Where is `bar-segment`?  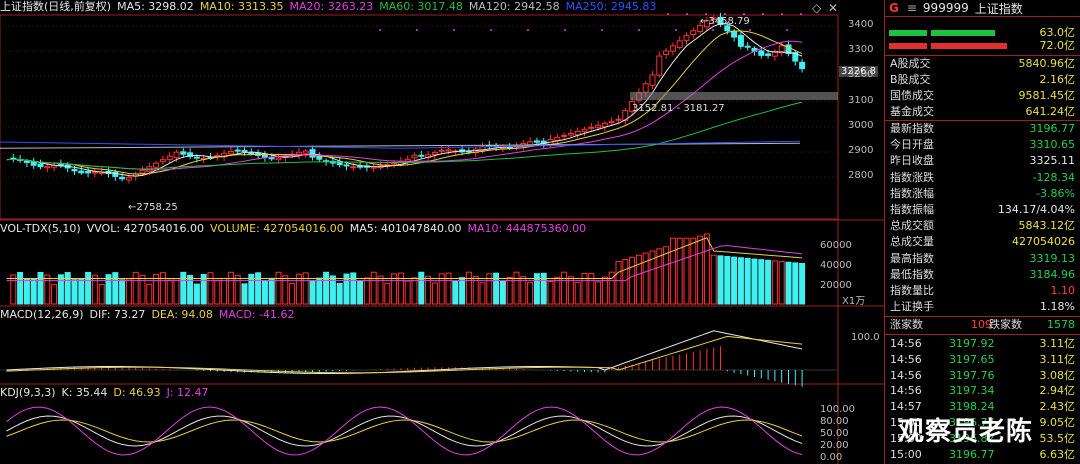
bar-segment is located at coordinates (908, 46).